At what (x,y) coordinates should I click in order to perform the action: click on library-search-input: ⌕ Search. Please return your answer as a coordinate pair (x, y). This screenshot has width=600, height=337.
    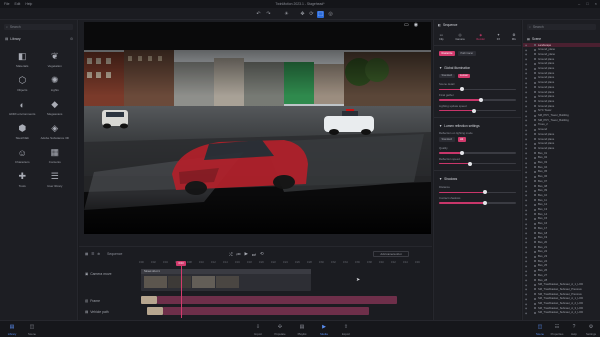
    Looking at the image, I should click on (38, 27).